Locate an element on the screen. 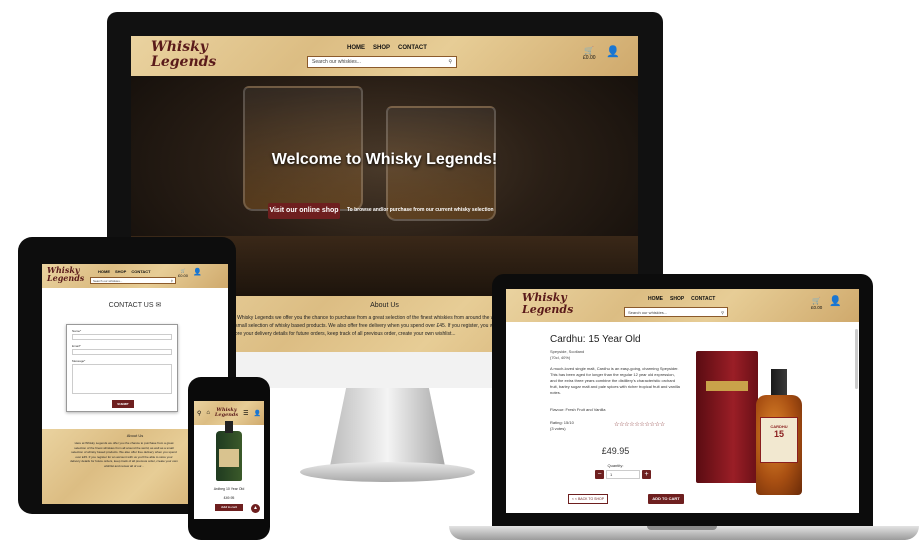 The image size is (923, 555). logo-line-1: Whisky is located at coordinates (179, 47).